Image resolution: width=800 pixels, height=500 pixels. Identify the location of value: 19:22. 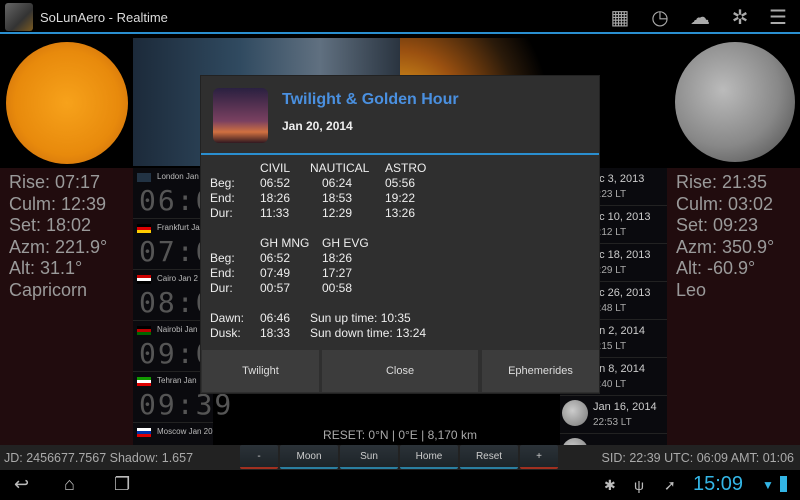
(400, 198).